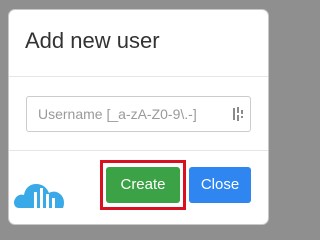 This screenshot has height=240, width=320. I want to click on dialog-title: Add new user, so click(92, 40).